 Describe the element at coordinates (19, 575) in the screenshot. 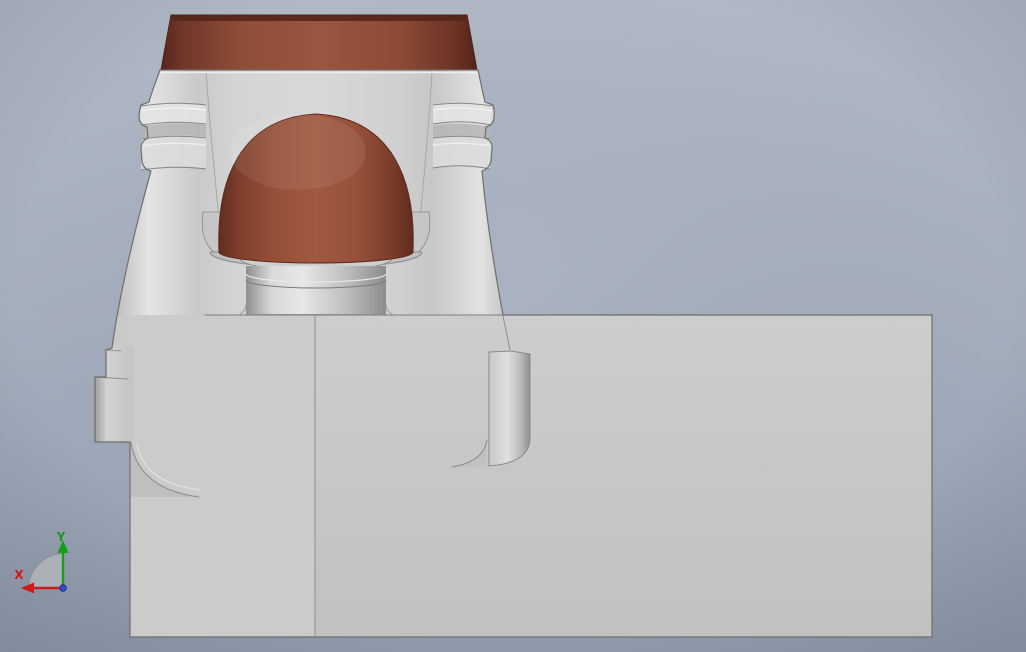

I see `x-axis-label: X` at that location.